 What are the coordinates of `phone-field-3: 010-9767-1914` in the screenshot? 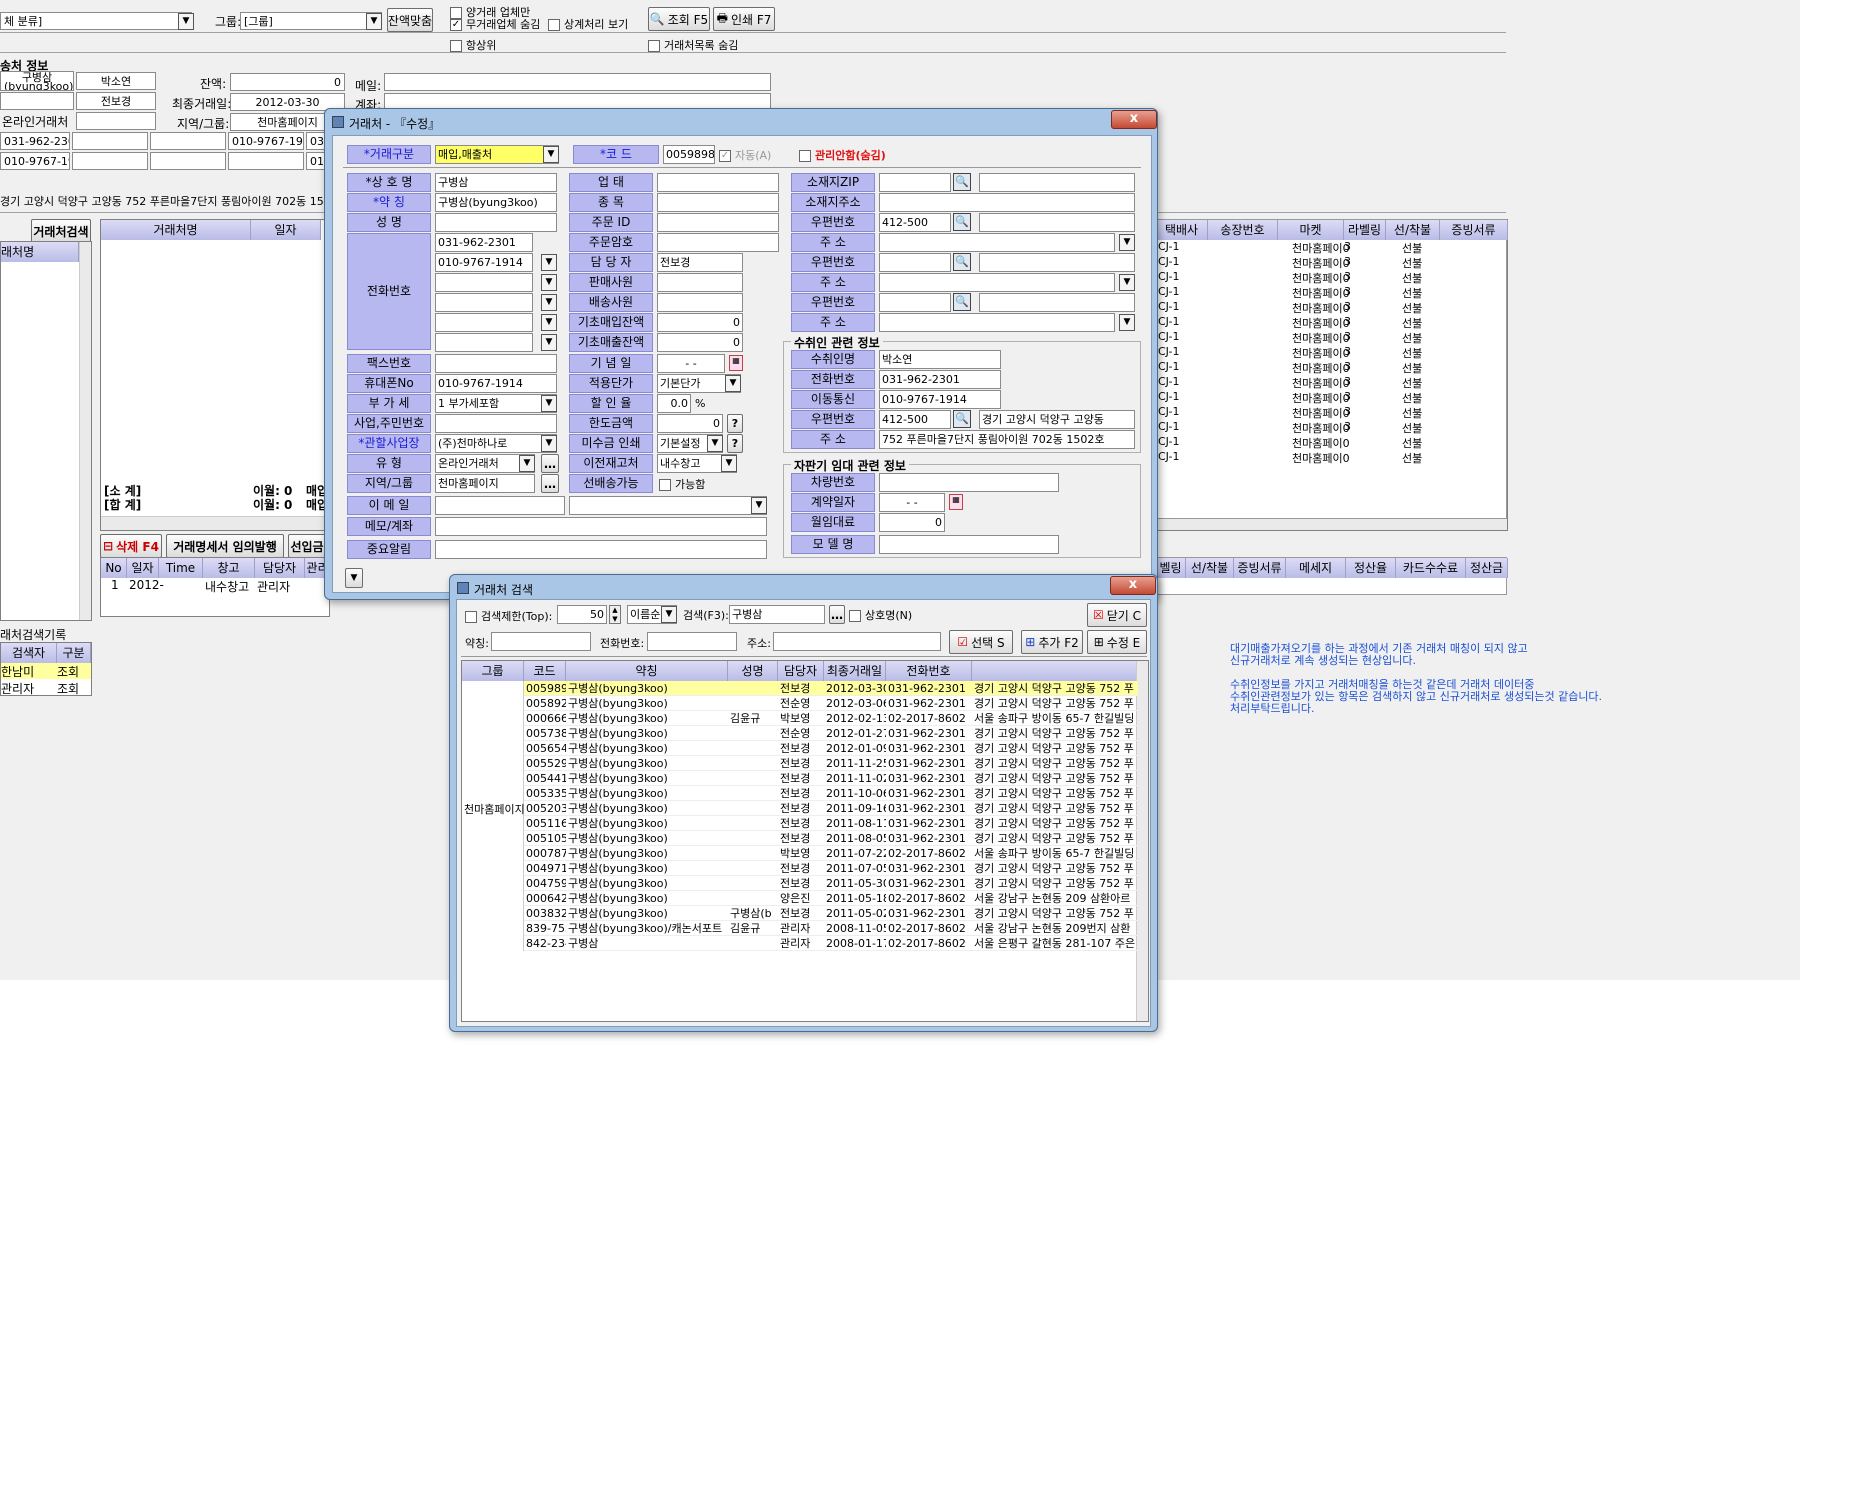 It's located at (35, 161).